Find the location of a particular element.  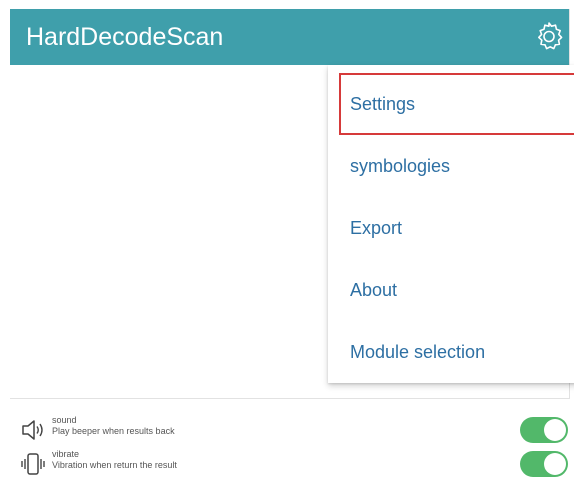

setting-title-vibrate: vibrate is located at coordinates (66, 454).